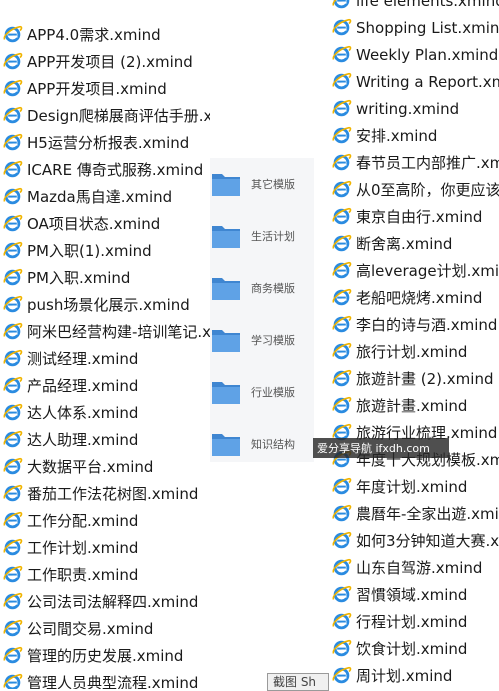 The height and width of the screenshot is (691, 499). What do you see at coordinates (412, 270) in the screenshot?
I see `file-item: 高leverage计划.xmind` at bounding box center [412, 270].